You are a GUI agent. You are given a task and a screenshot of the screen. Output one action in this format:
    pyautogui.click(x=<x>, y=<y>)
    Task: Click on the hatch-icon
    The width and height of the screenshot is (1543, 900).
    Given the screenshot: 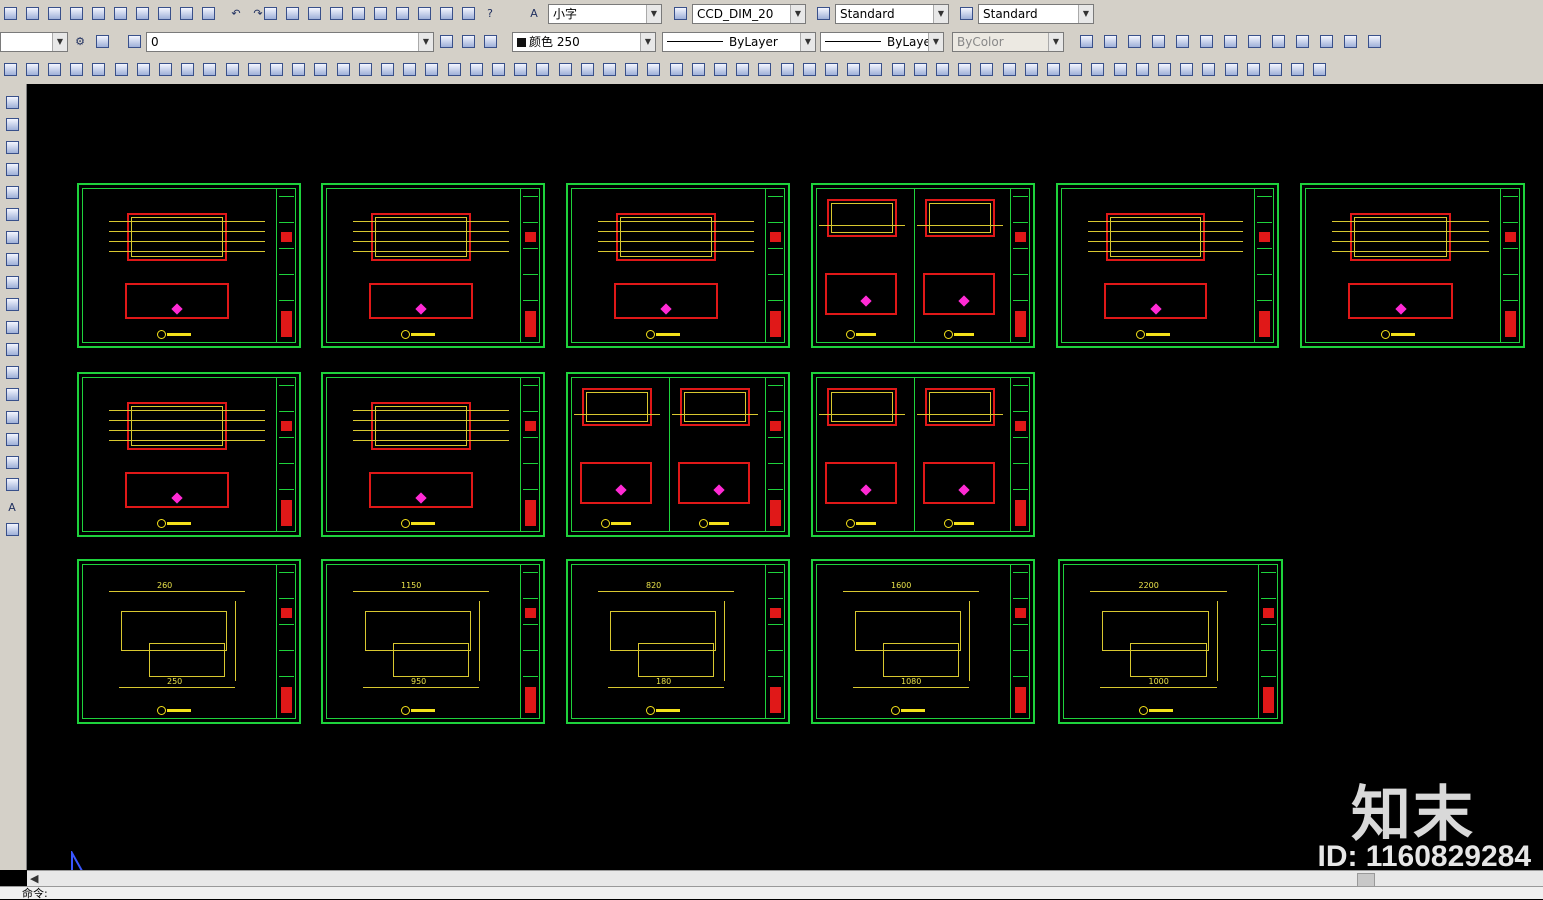 What is the action you would take?
    pyautogui.click(x=12, y=417)
    